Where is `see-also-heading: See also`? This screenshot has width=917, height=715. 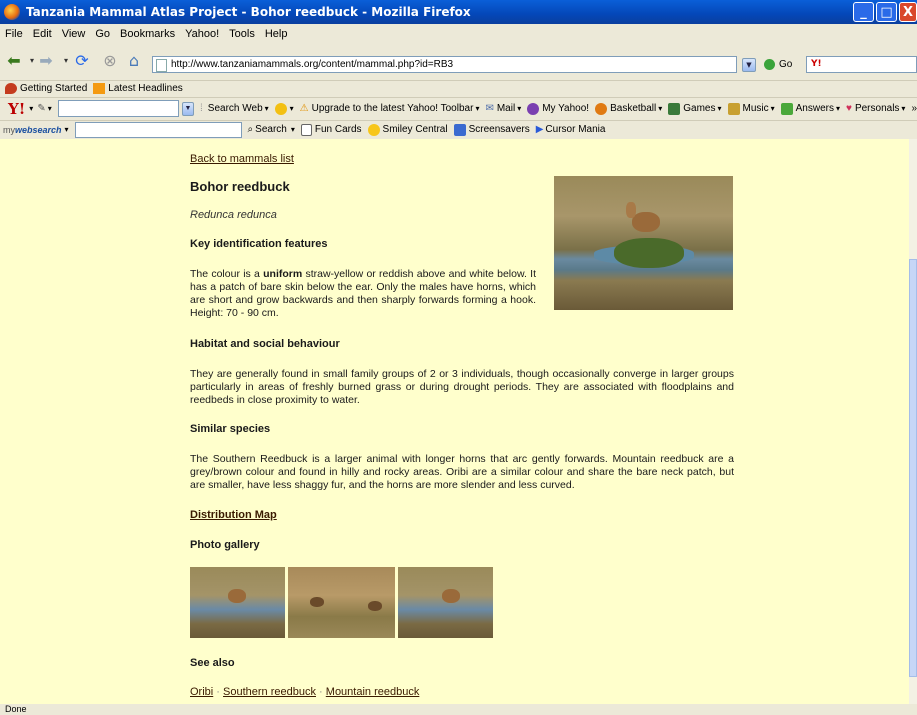
see-also-heading: See also is located at coordinates (212, 663).